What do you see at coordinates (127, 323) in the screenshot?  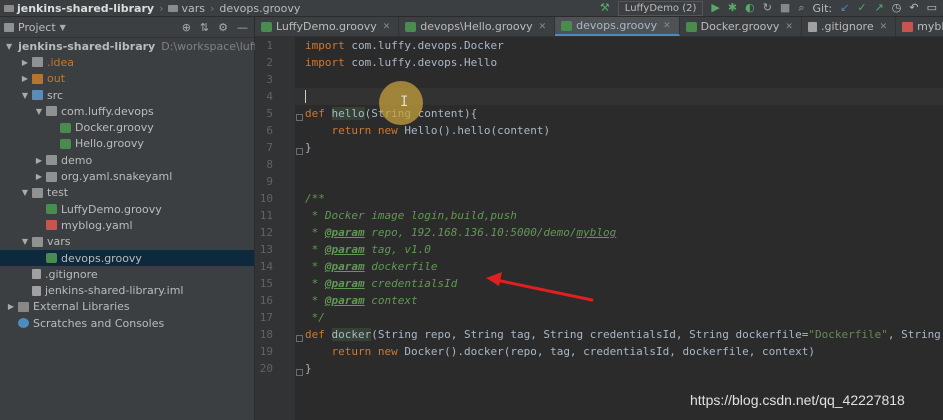 I see `tree-item: Scratches and Consoles` at bounding box center [127, 323].